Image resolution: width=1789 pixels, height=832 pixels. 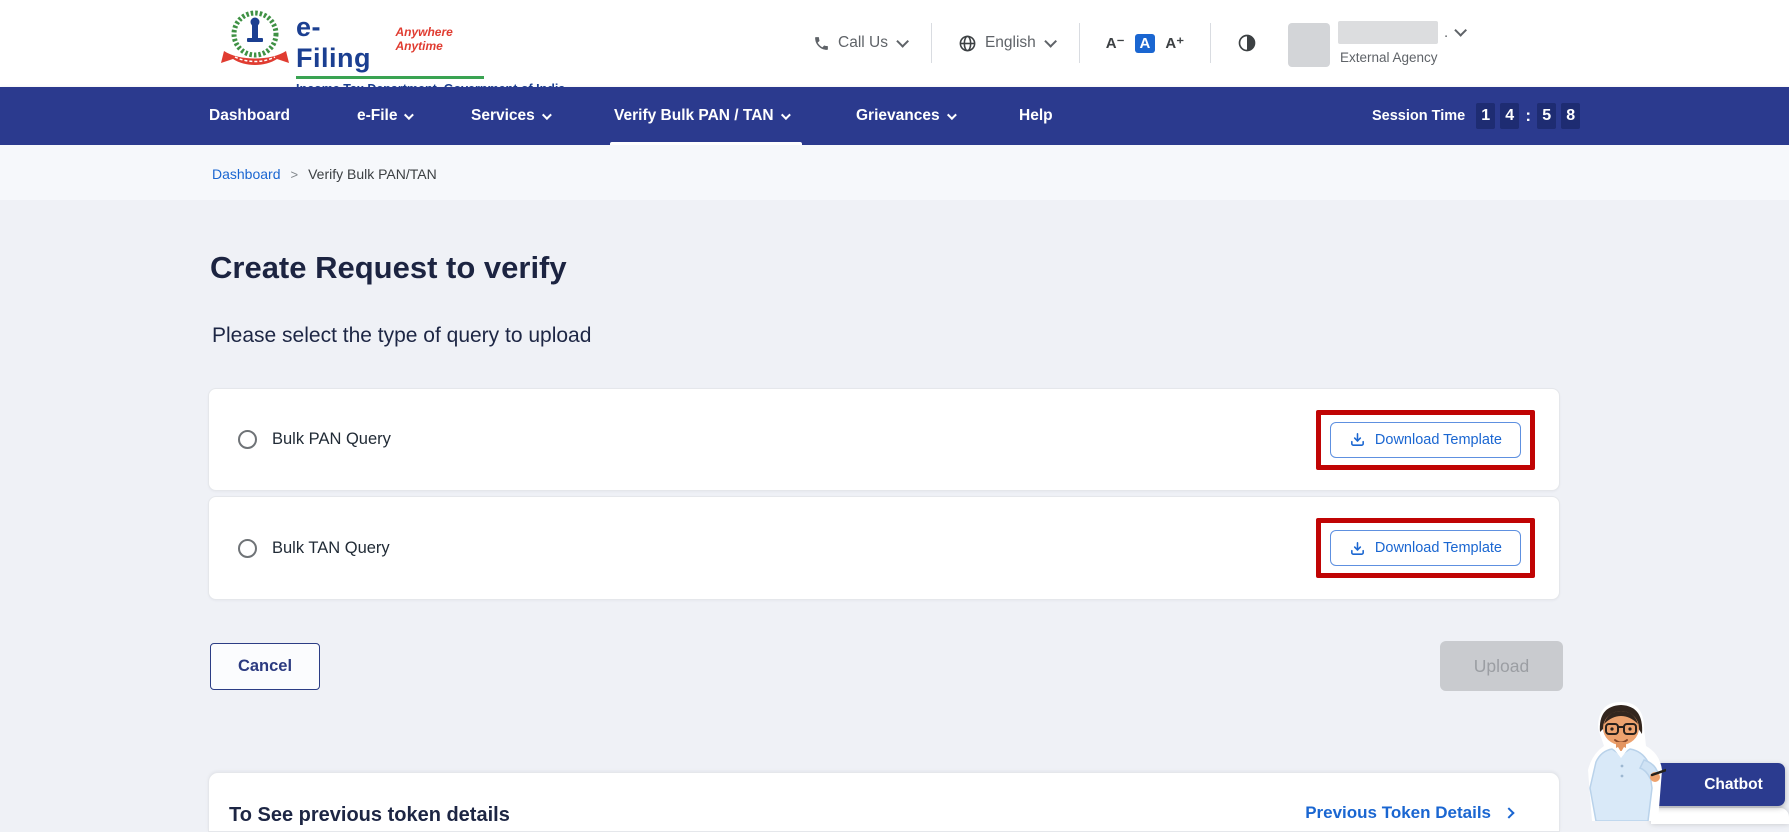 I want to click on language-label: English, so click(x=1010, y=42).